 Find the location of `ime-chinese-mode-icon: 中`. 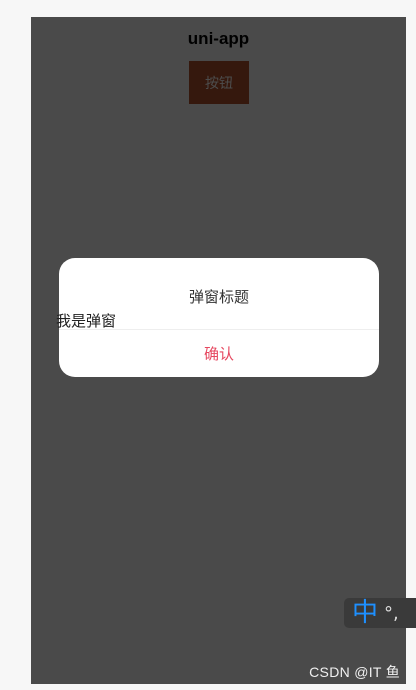

ime-chinese-mode-icon: 中 is located at coordinates (365, 613).